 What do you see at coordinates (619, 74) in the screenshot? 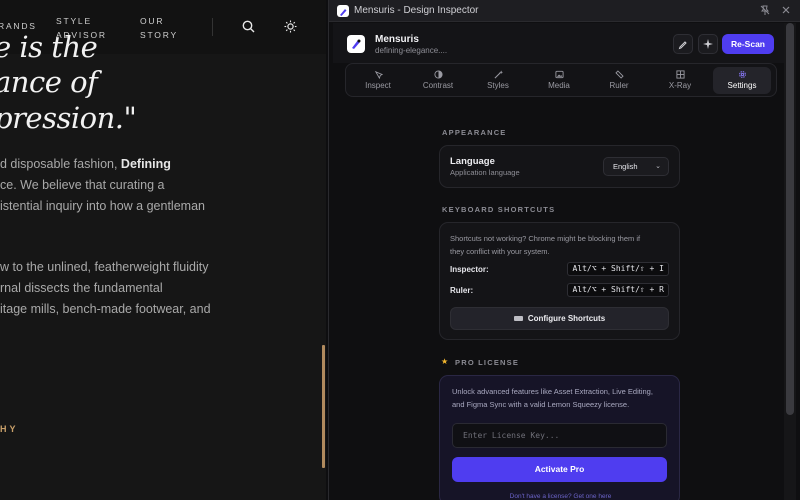
I see `ruler-icon` at bounding box center [619, 74].